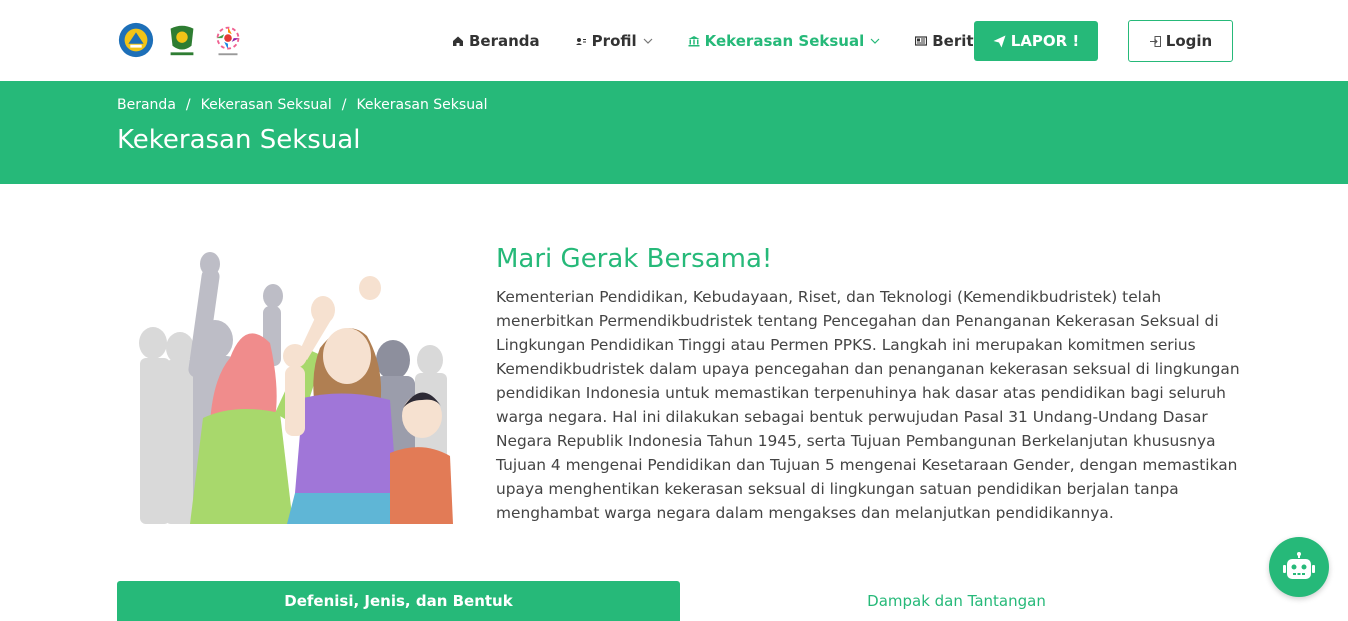  I want to click on nav-label-profil: Profil, so click(614, 40).